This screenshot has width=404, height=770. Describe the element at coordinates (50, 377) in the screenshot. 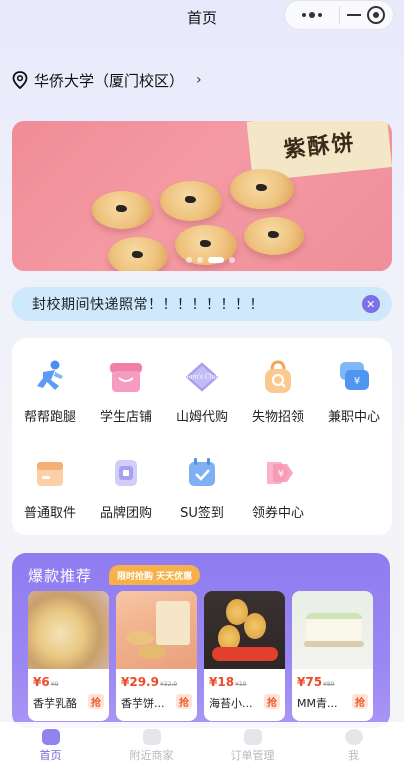

I see `running-person-icon` at that location.